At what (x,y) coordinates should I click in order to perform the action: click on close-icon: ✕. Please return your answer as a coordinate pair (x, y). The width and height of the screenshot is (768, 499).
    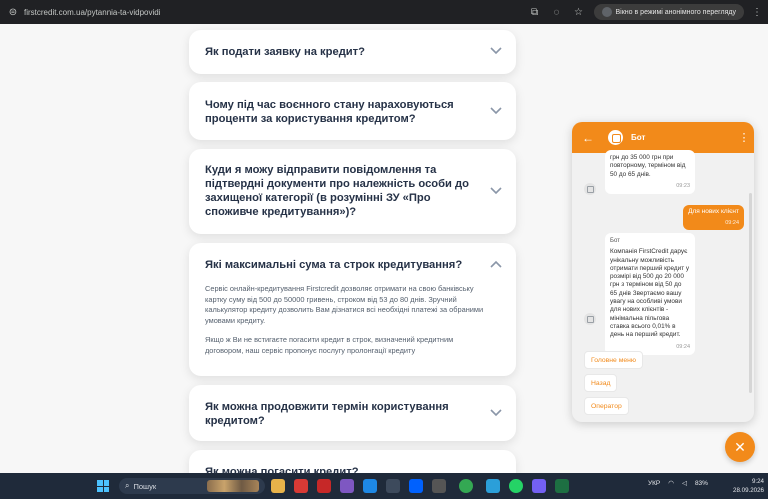
    Looking at the image, I should click on (740, 447).